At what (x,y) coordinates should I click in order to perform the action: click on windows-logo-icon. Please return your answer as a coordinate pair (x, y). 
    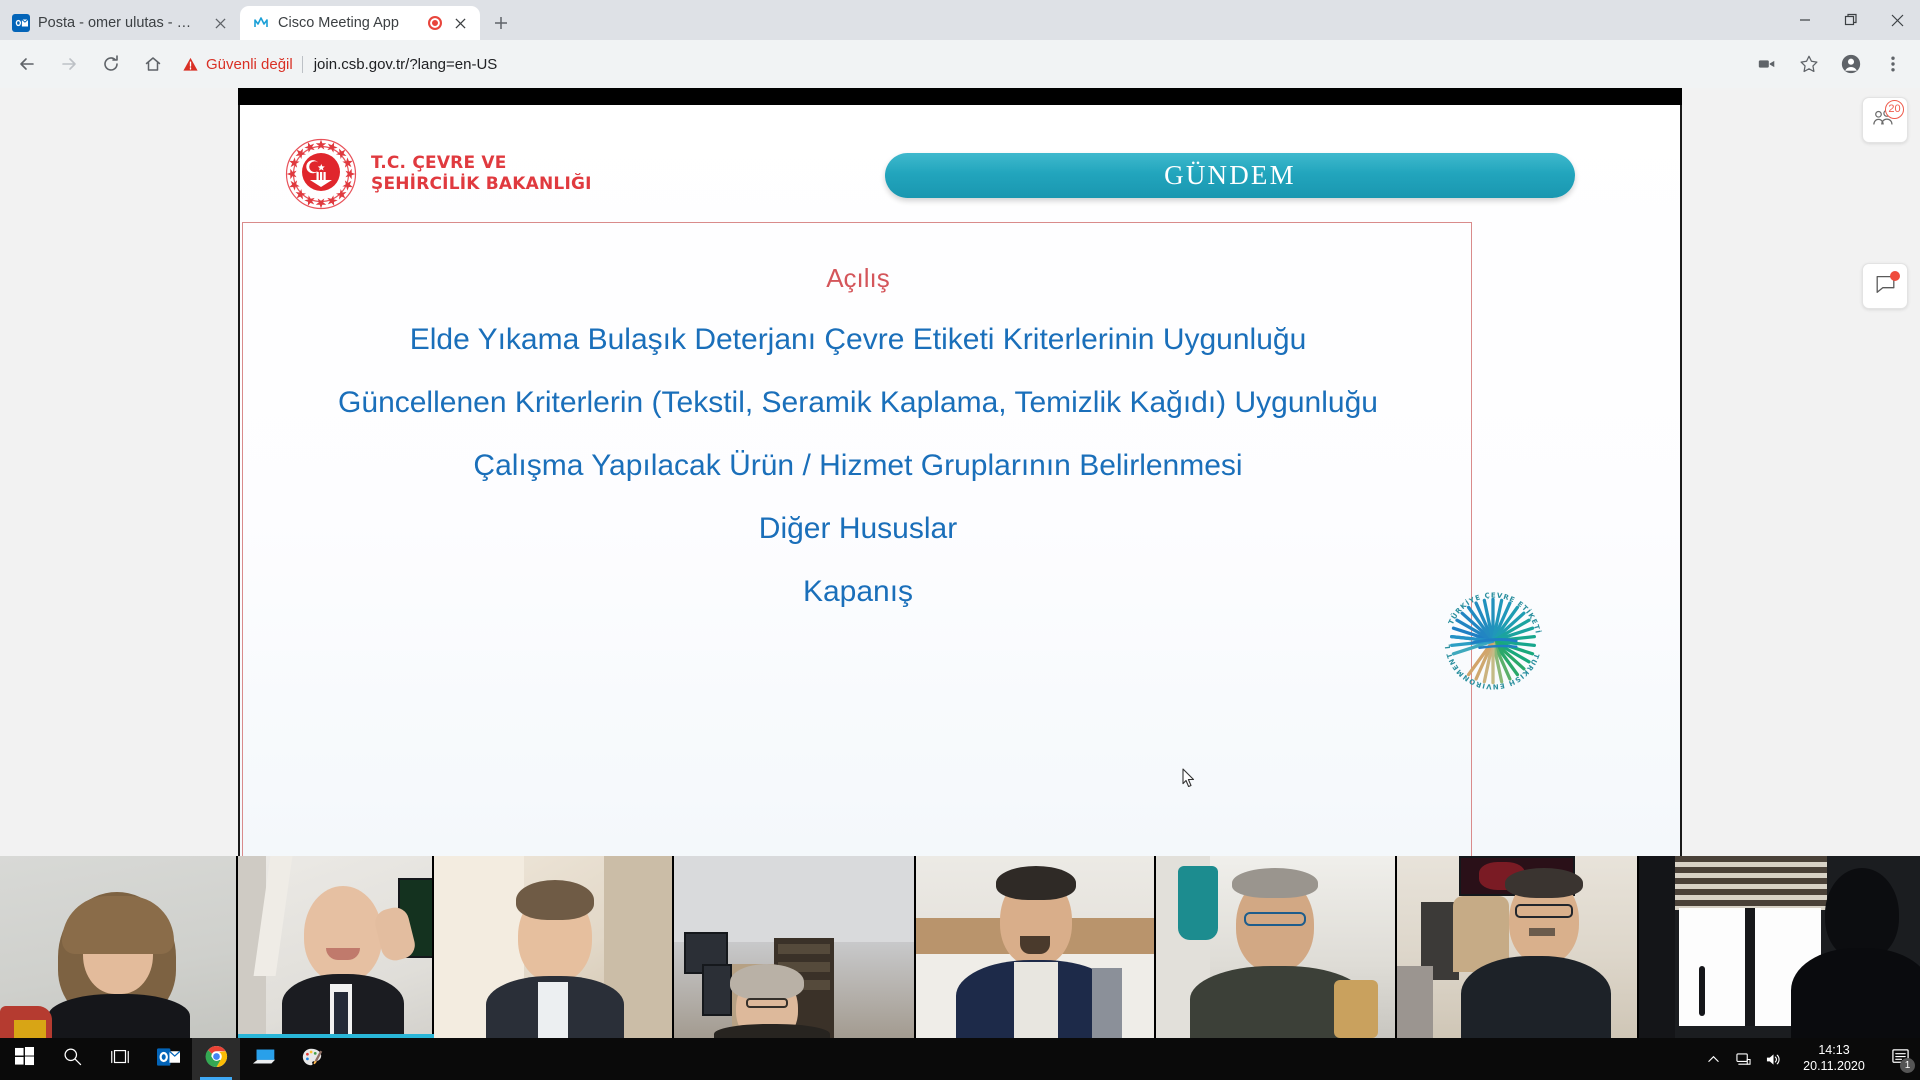
    Looking at the image, I should click on (24, 1059).